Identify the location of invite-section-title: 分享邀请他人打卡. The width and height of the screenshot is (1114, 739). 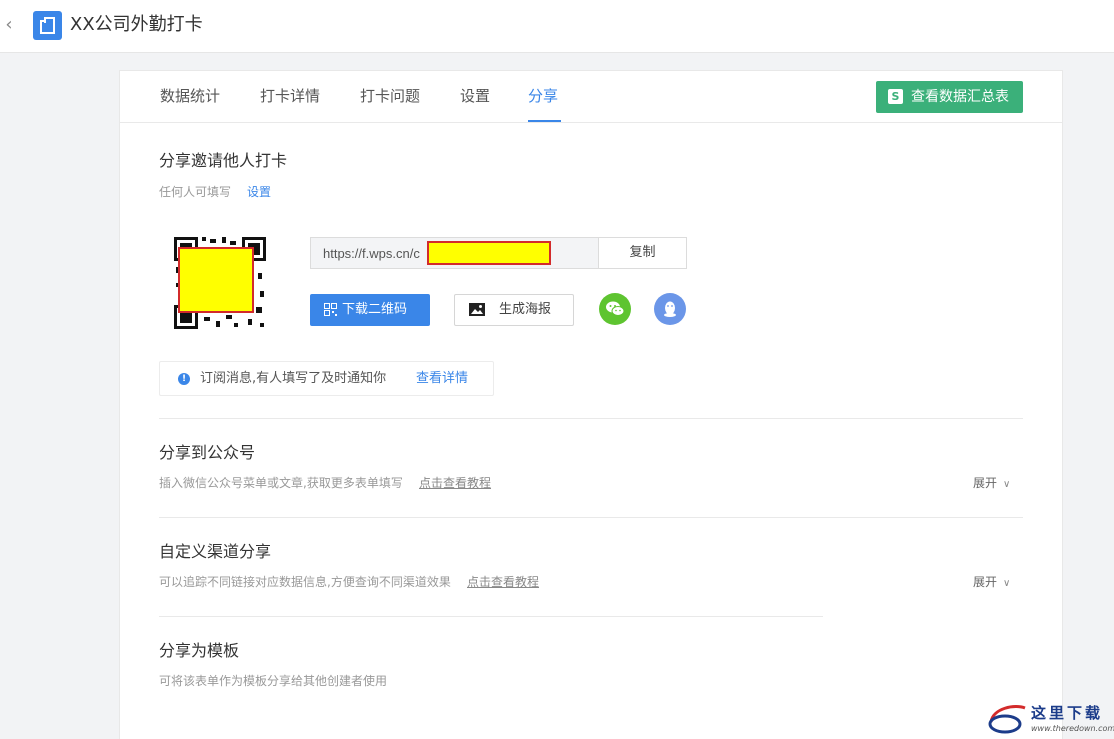
(223, 160).